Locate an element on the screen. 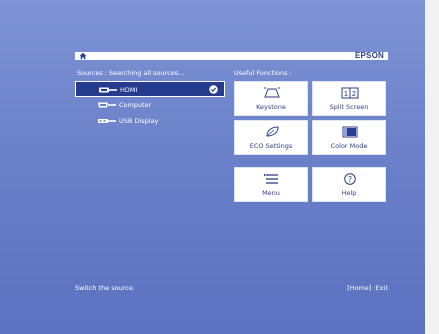 The image size is (439, 334). svg-text: 1 is located at coordinates (346, 94).